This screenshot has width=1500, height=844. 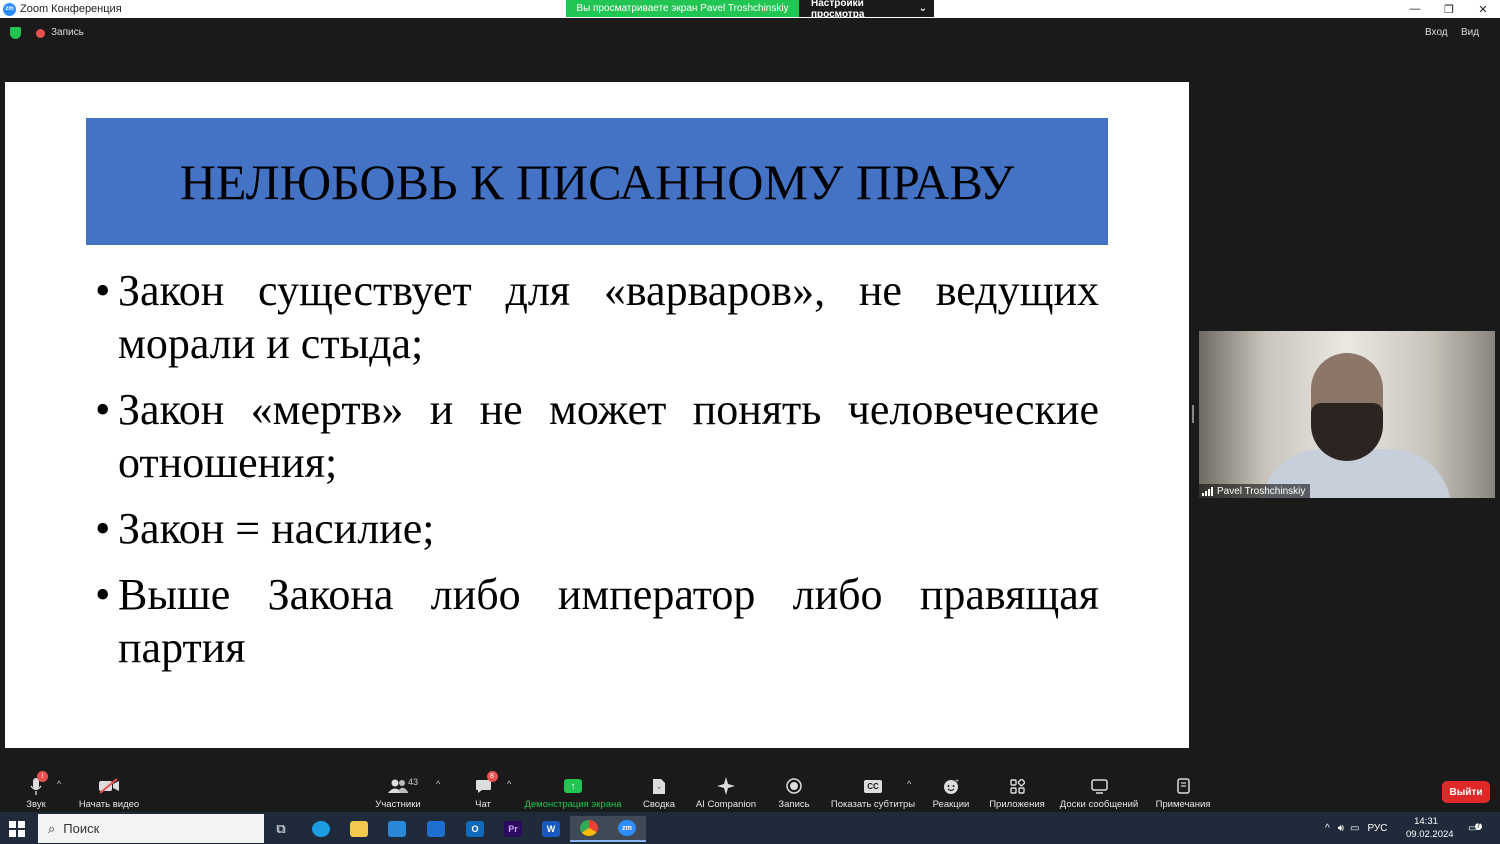 I want to click on task-view-icon: ⧉, so click(x=281, y=829).